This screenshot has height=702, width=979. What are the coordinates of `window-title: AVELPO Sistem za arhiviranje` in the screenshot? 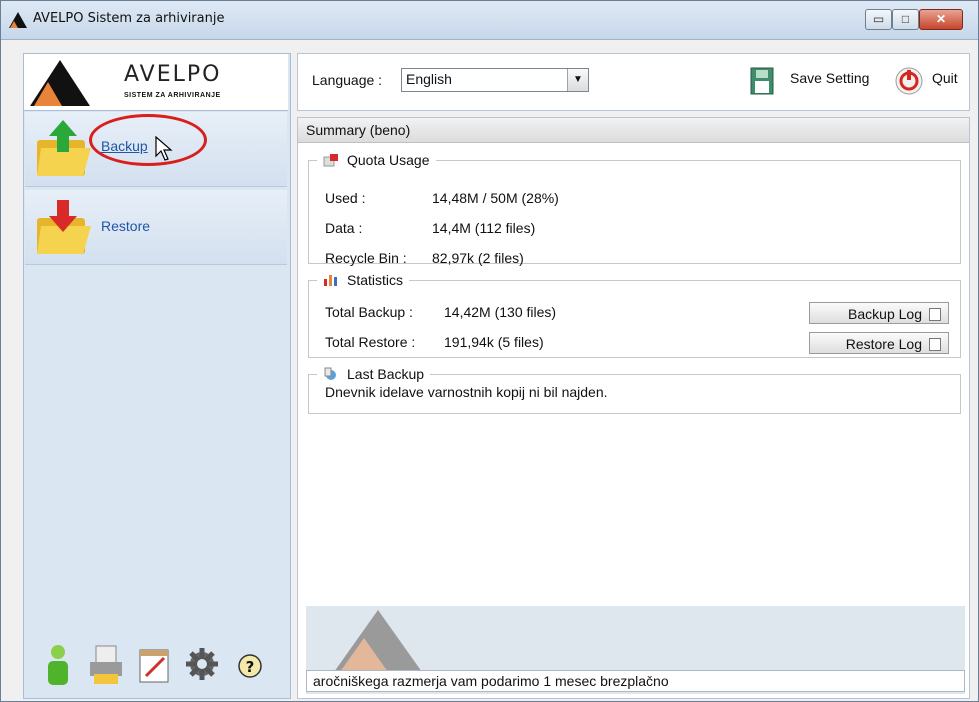 It's located at (129, 18).